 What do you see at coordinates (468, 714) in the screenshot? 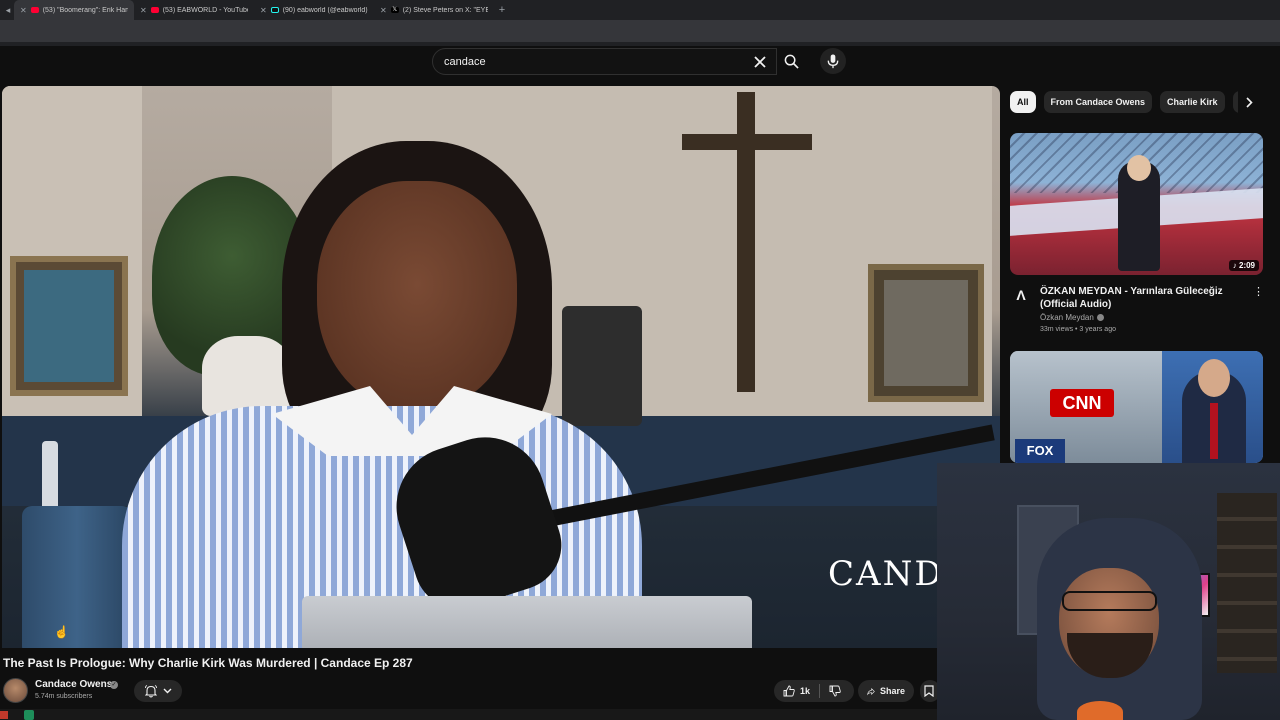
I see `taskbar-strip` at bounding box center [468, 714].